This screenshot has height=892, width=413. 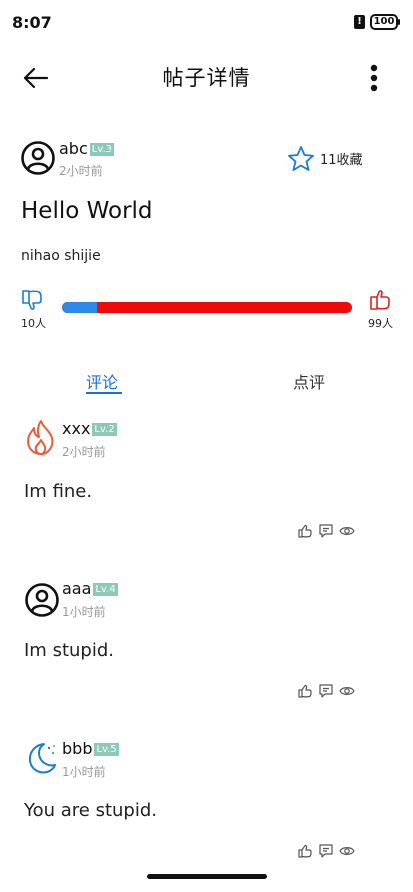 What do you see at coordinates (206, 78) in the screenshot?
I see `page-title: 帖子详情` at bounding box center [206, 78].